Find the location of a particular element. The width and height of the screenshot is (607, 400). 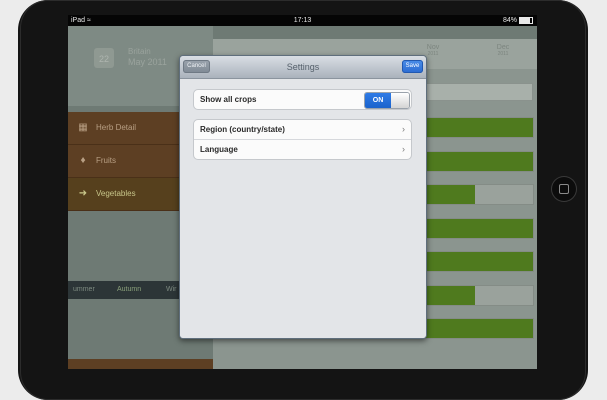

show-all-crops-group: Show all crops ON is located at coordinates (302, 99).